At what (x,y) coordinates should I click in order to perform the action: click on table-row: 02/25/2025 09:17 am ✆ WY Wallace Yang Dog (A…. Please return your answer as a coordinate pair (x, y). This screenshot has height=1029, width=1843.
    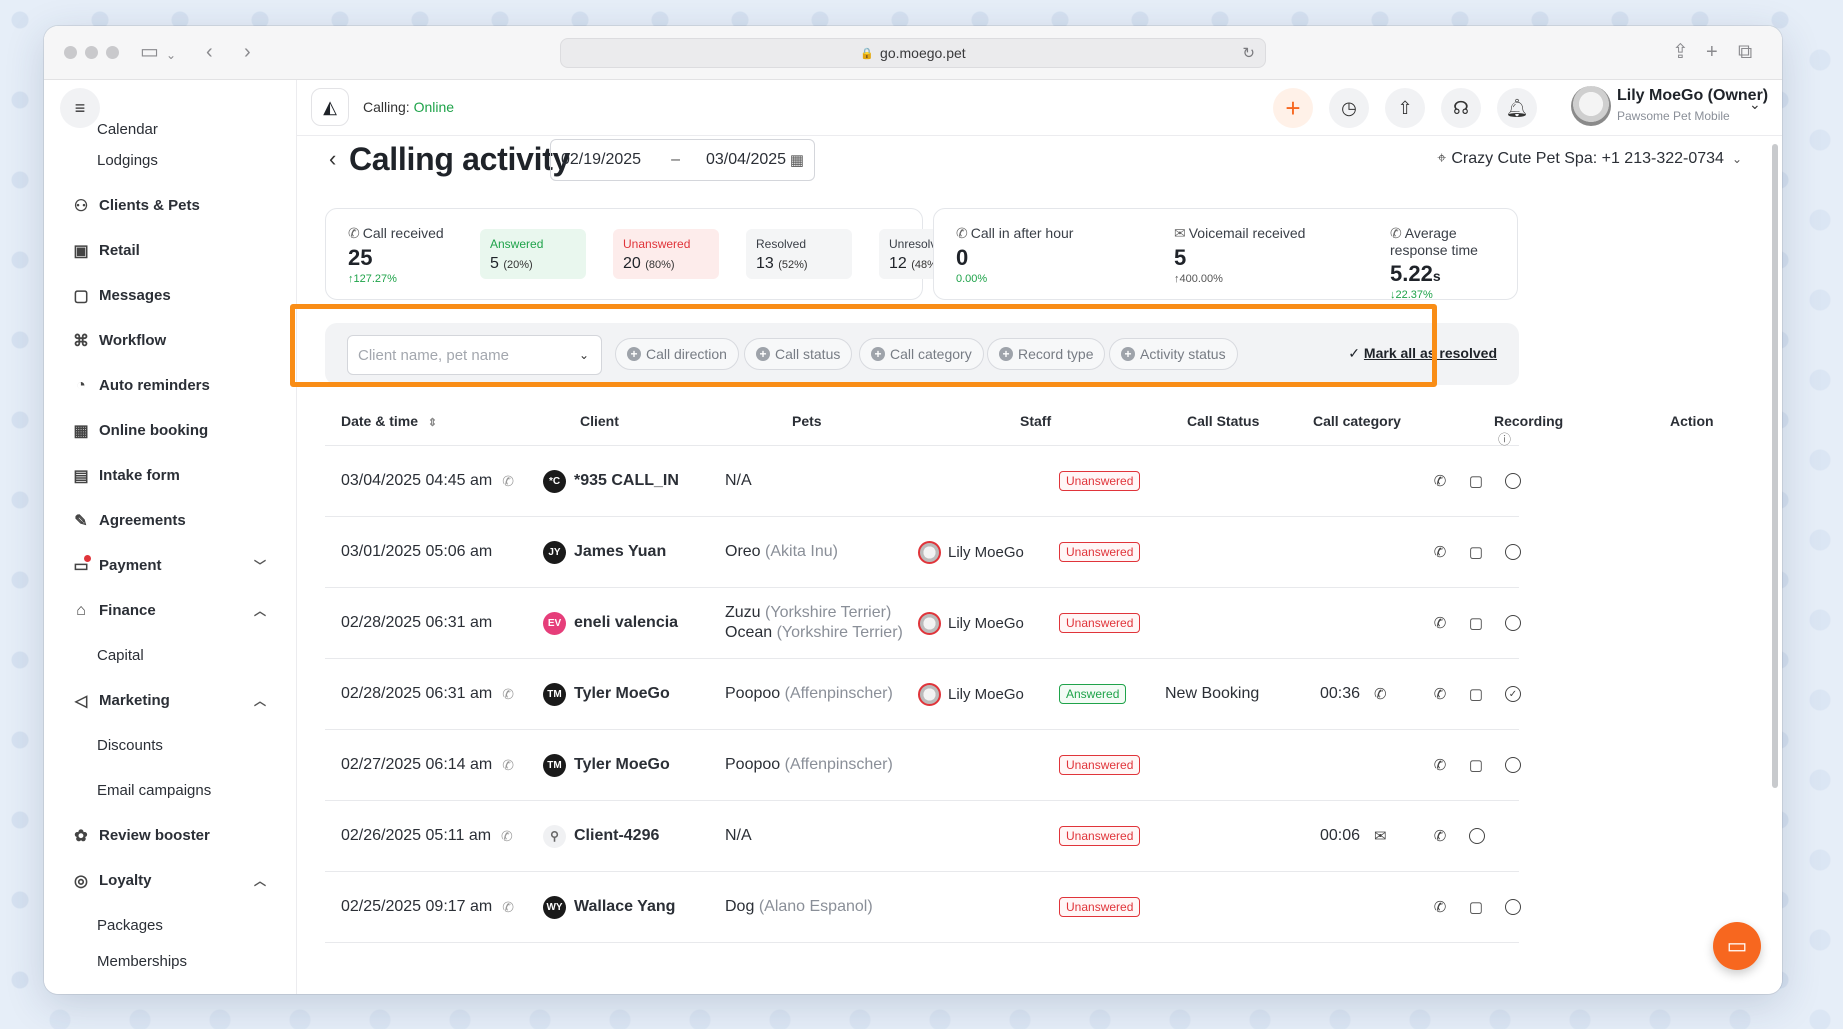
    Looking at the image, I should click on (923, 907).